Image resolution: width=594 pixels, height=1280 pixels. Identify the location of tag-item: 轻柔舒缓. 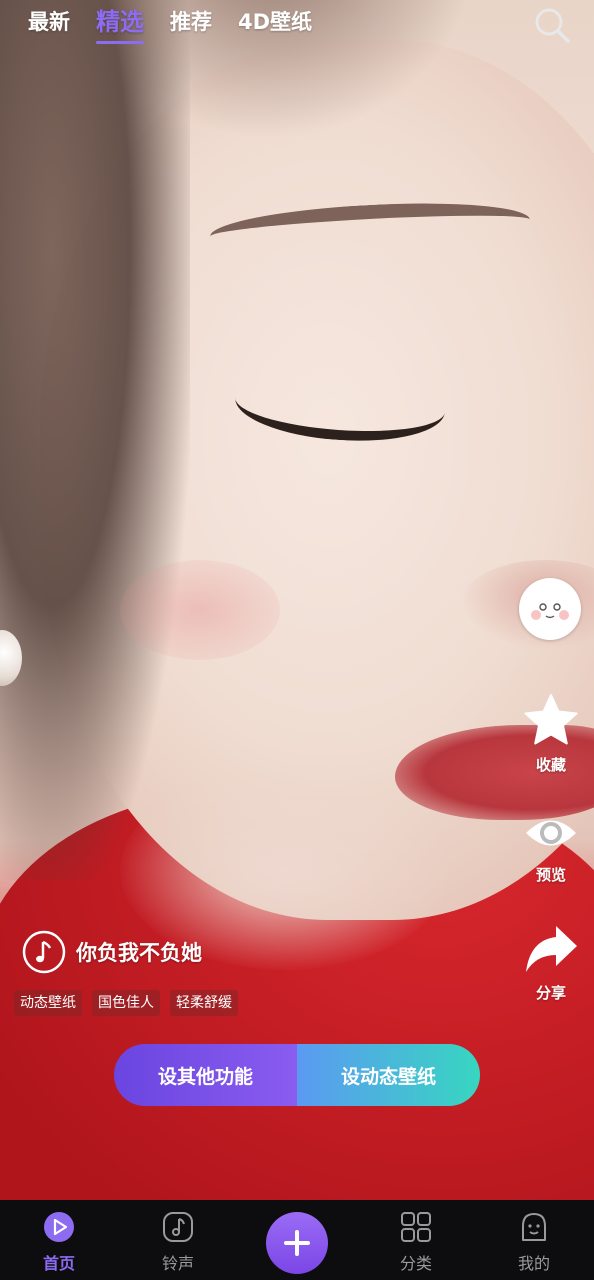
(204, 1003).